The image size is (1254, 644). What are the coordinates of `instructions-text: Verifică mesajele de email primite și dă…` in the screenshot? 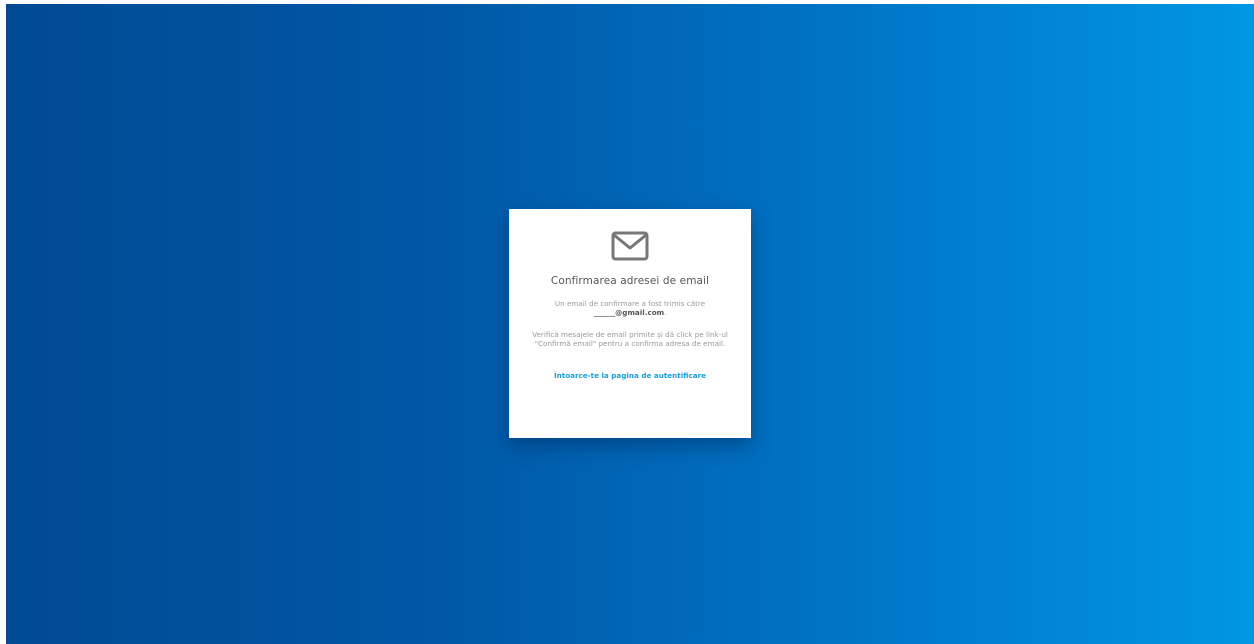 It's located at (630, 339).